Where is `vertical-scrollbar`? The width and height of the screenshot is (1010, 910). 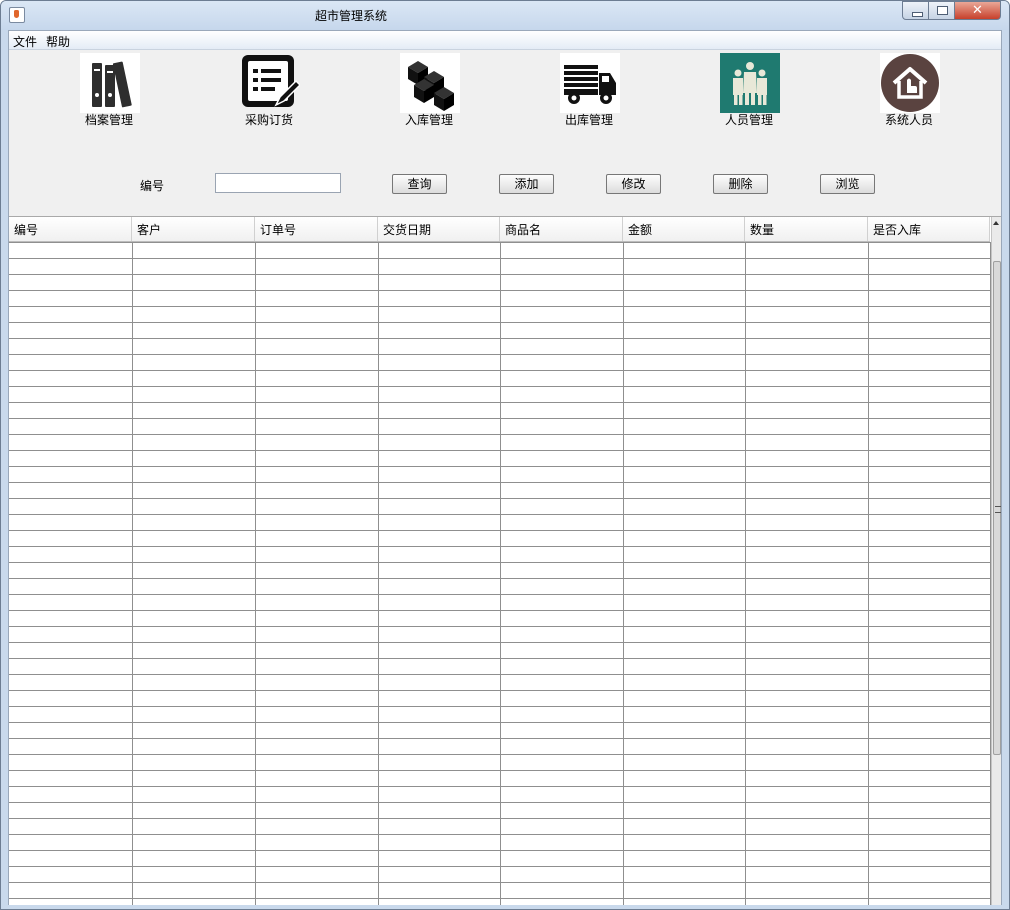
vertical-scrollbar is located at coordinates (996, 561).